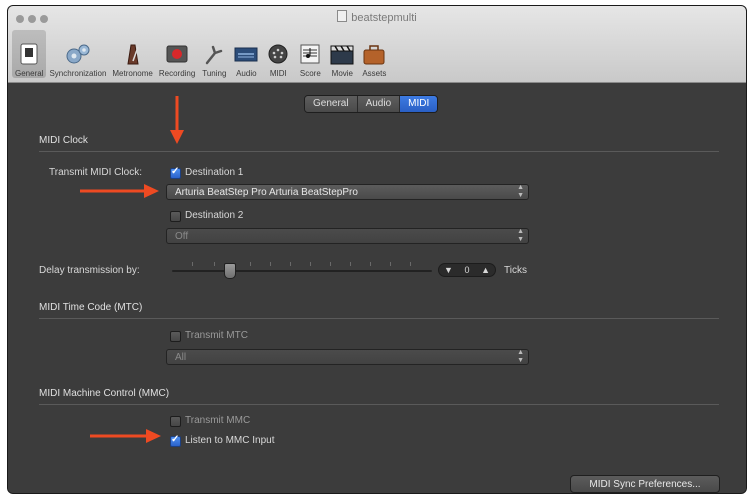 Image resolution: width=749 pixels, height=495 pixels. Describe the element at coordinates (132, 269) in the screenshot. I see `annotation-arrows` at that location.